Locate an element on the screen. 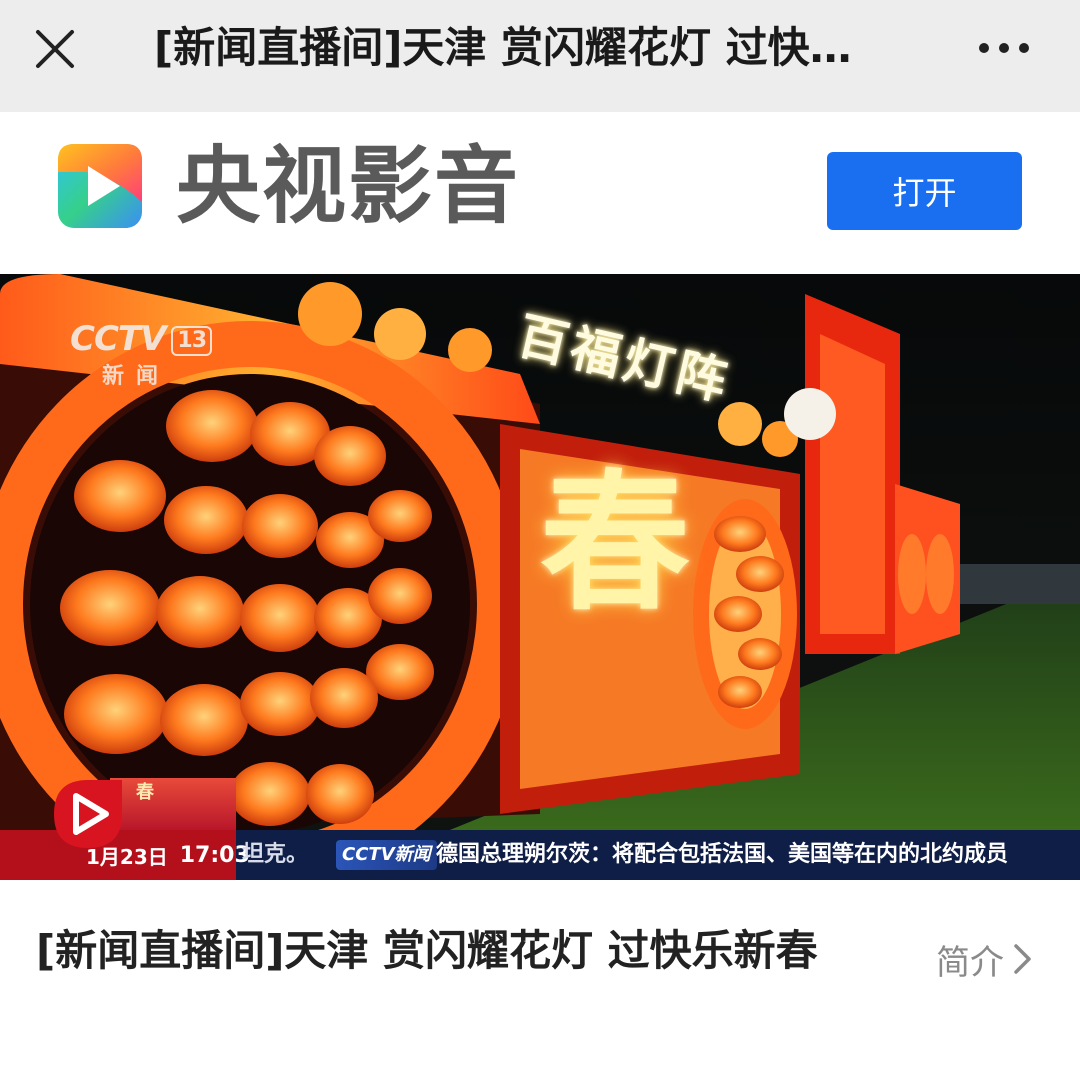 The height and width of the screenshot is (1071, 1080). more-button is located at coordinates (1004, 48).